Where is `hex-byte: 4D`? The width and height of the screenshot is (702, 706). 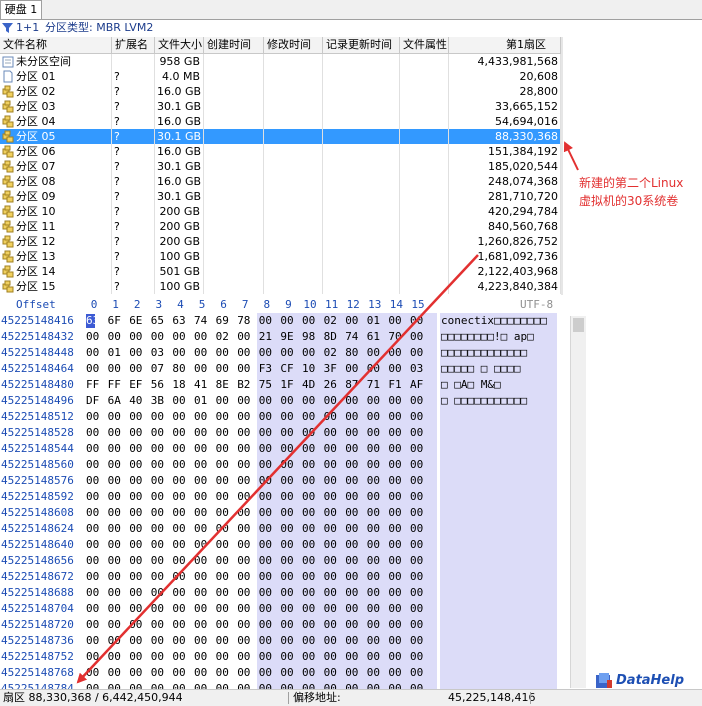 hex-byte: 4D is located at coordinates (313, 385).